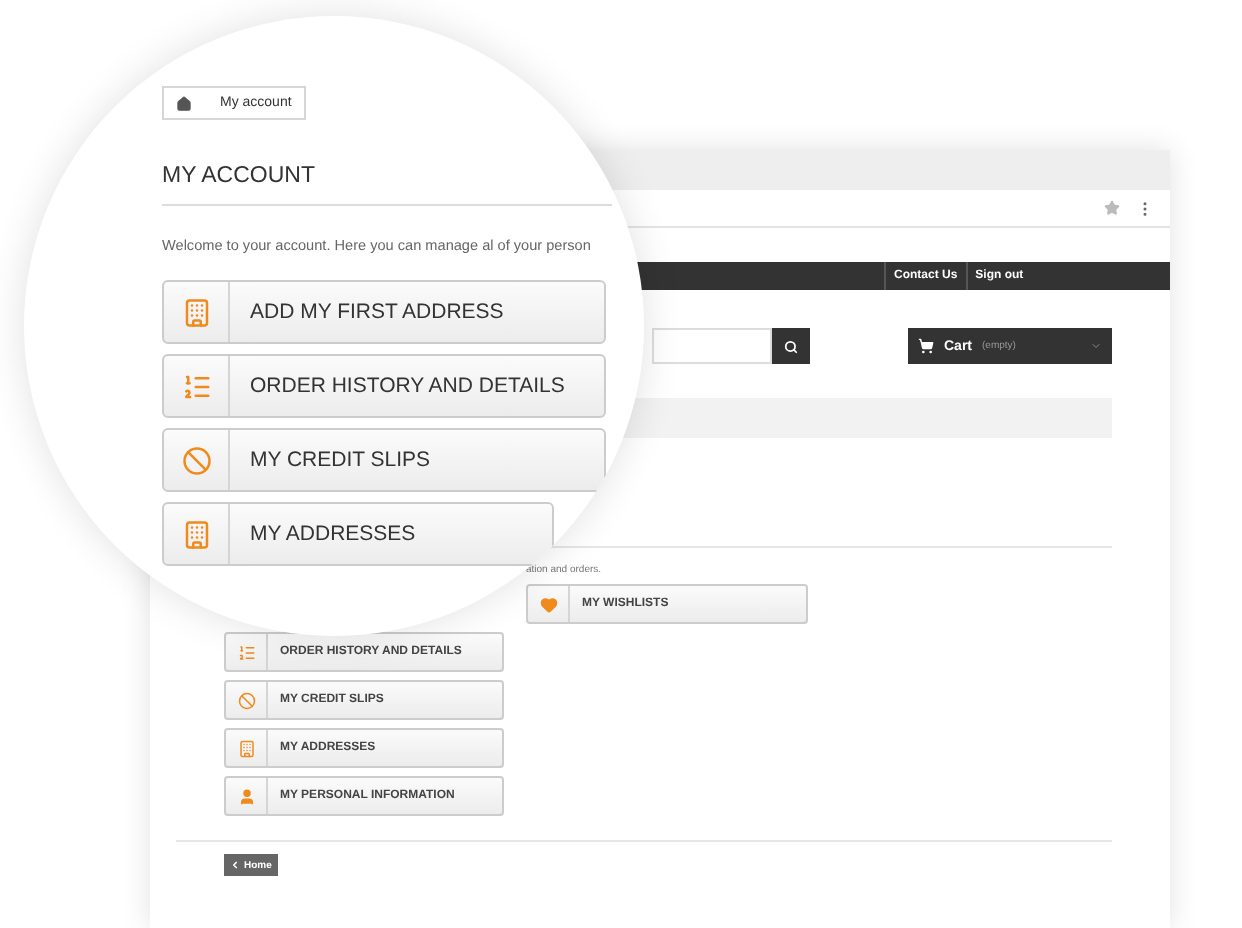  What do you see at coordinates (238, 176) in the screenshot?
I see `page-title: MY ACCOUNT` at bounding box center [238, 176].